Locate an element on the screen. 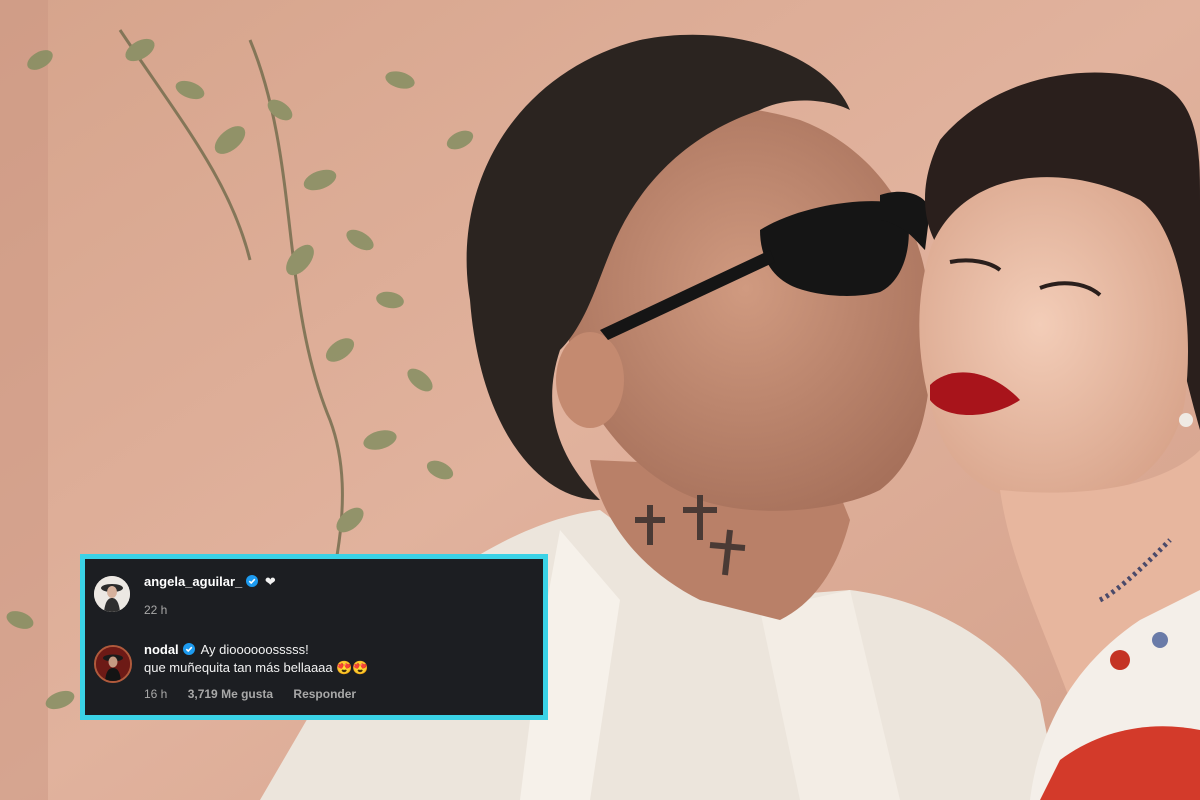 Image resolution: width=1200 pixels, height=800 pixels. reply-button: Responder is located at coordinates (324, 694).